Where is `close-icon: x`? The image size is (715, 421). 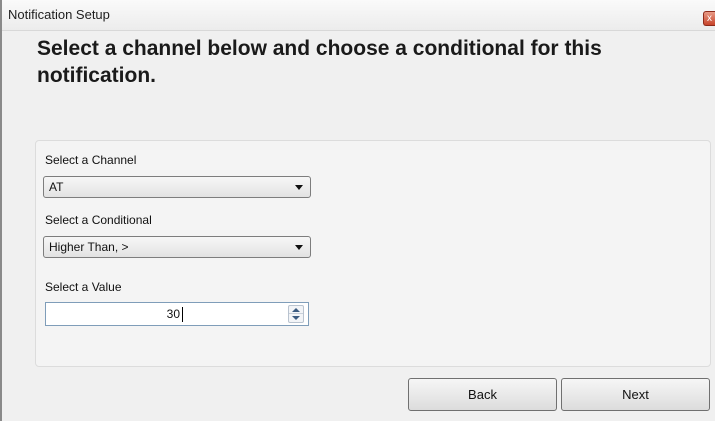 close-icon: x is located at coordinates (709, 18).